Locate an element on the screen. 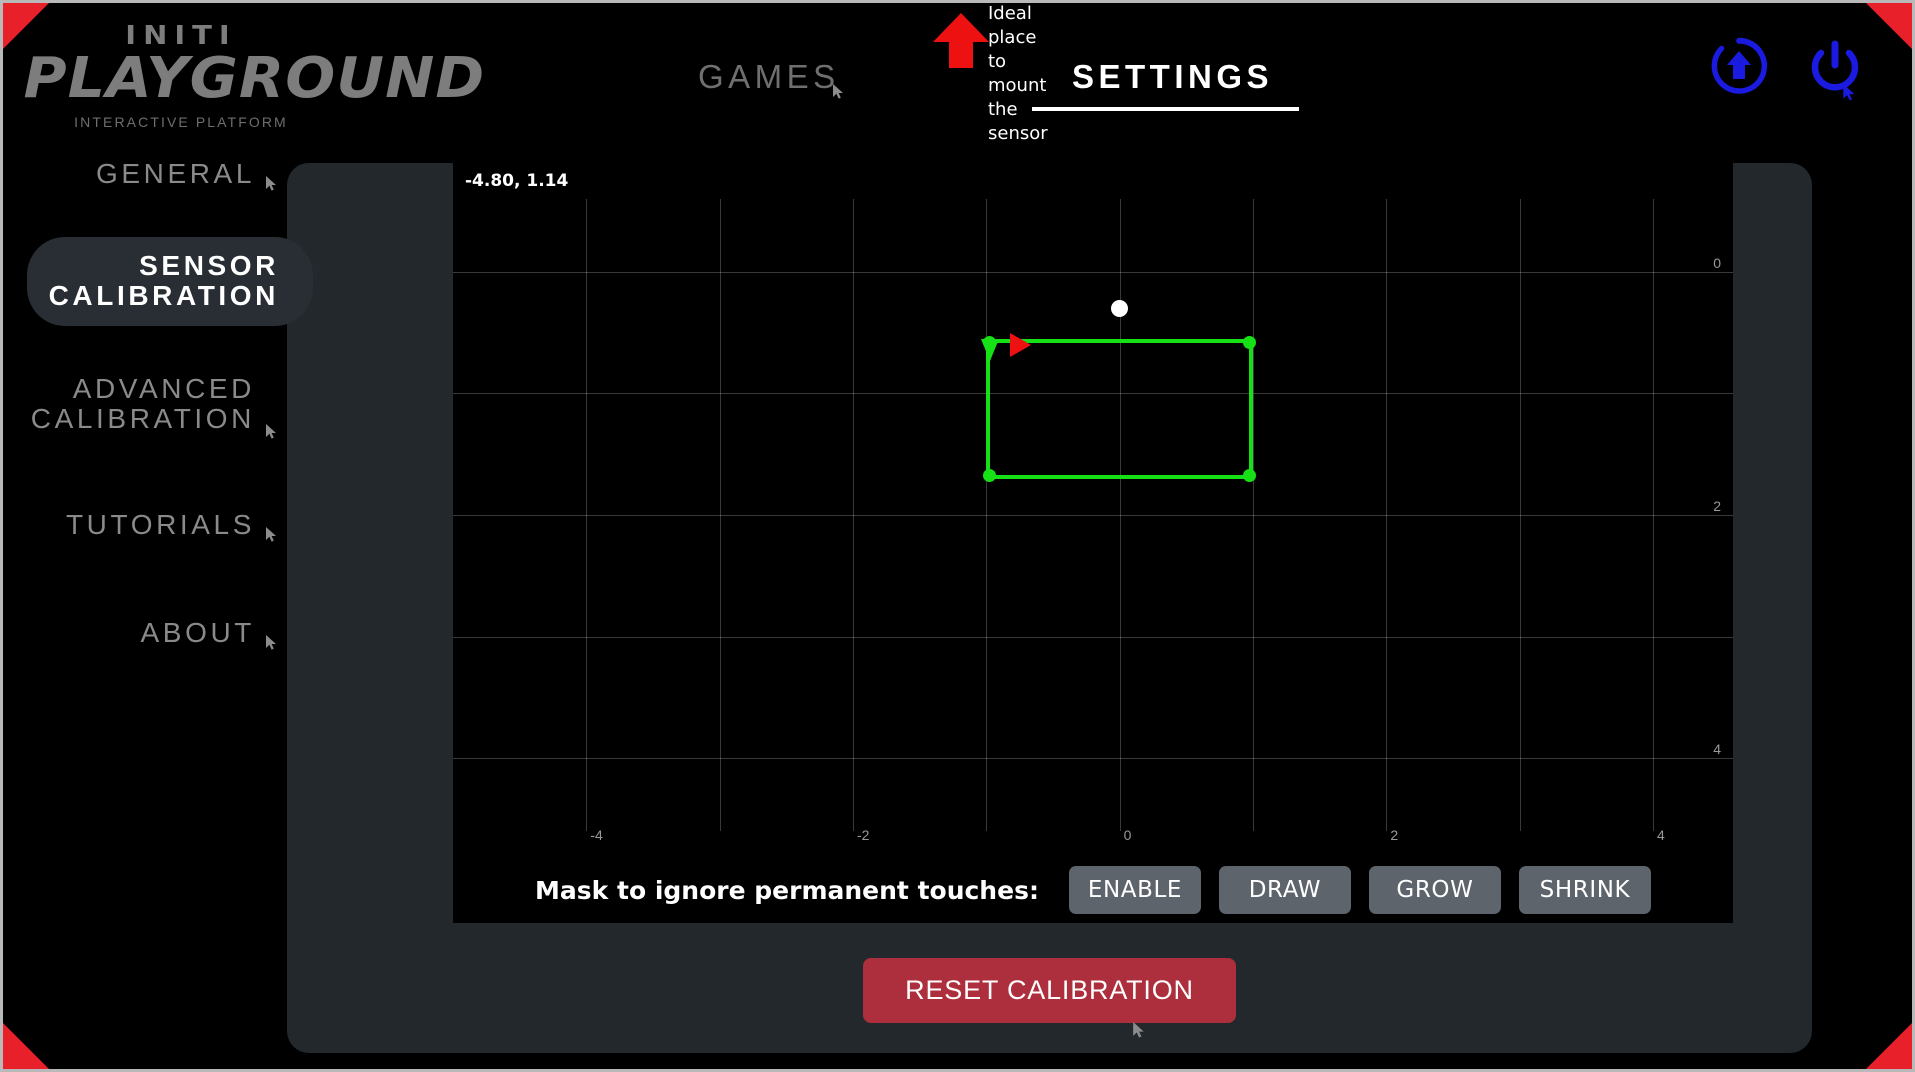 The width and height of the screenshot is (1915, 1072). update-icon is located at coordinates (1739, 66).